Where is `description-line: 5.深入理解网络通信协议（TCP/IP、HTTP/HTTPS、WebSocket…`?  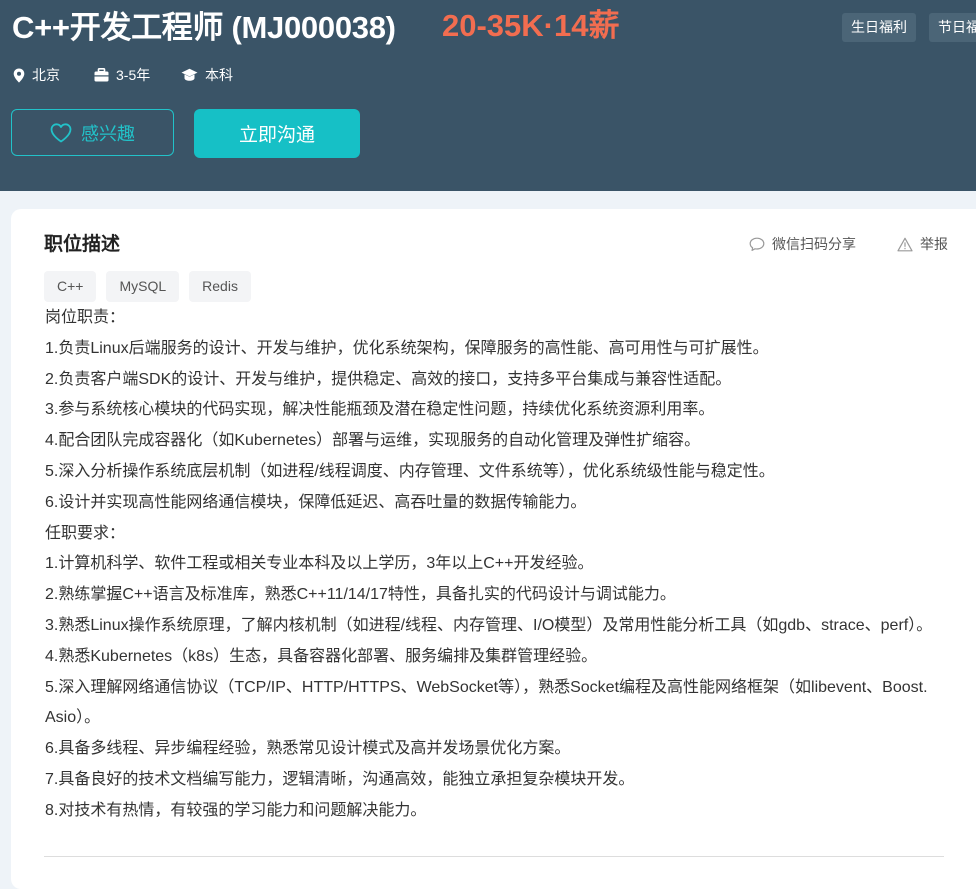 description-line: 5.深入理解网络通信协议（TCP/IP、HTTP/HTTPS、WebSocket… is located at coordinates (486, 702).